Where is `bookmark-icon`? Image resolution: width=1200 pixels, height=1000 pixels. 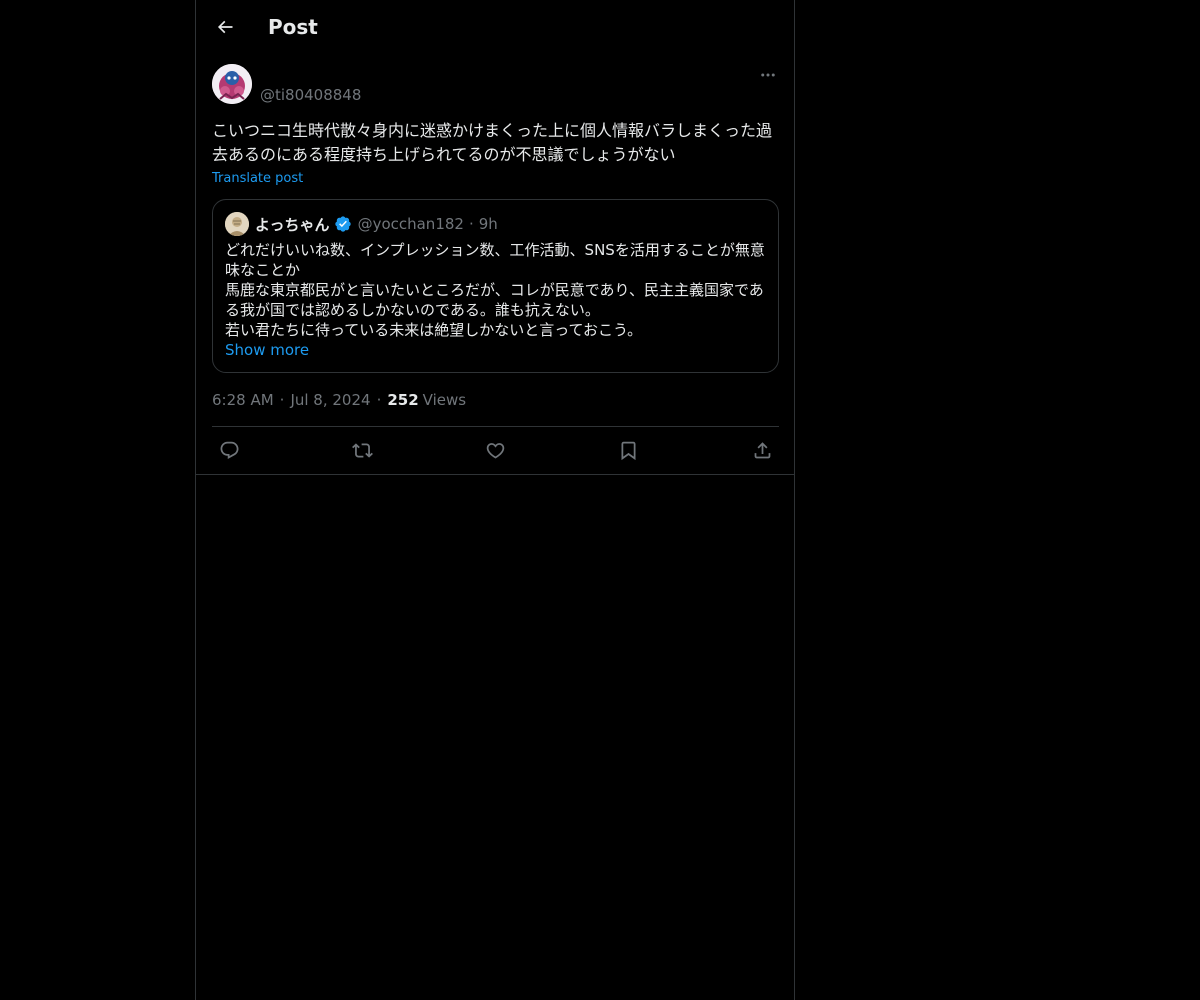 bookmark-icon is located at coordinates (628, 450).